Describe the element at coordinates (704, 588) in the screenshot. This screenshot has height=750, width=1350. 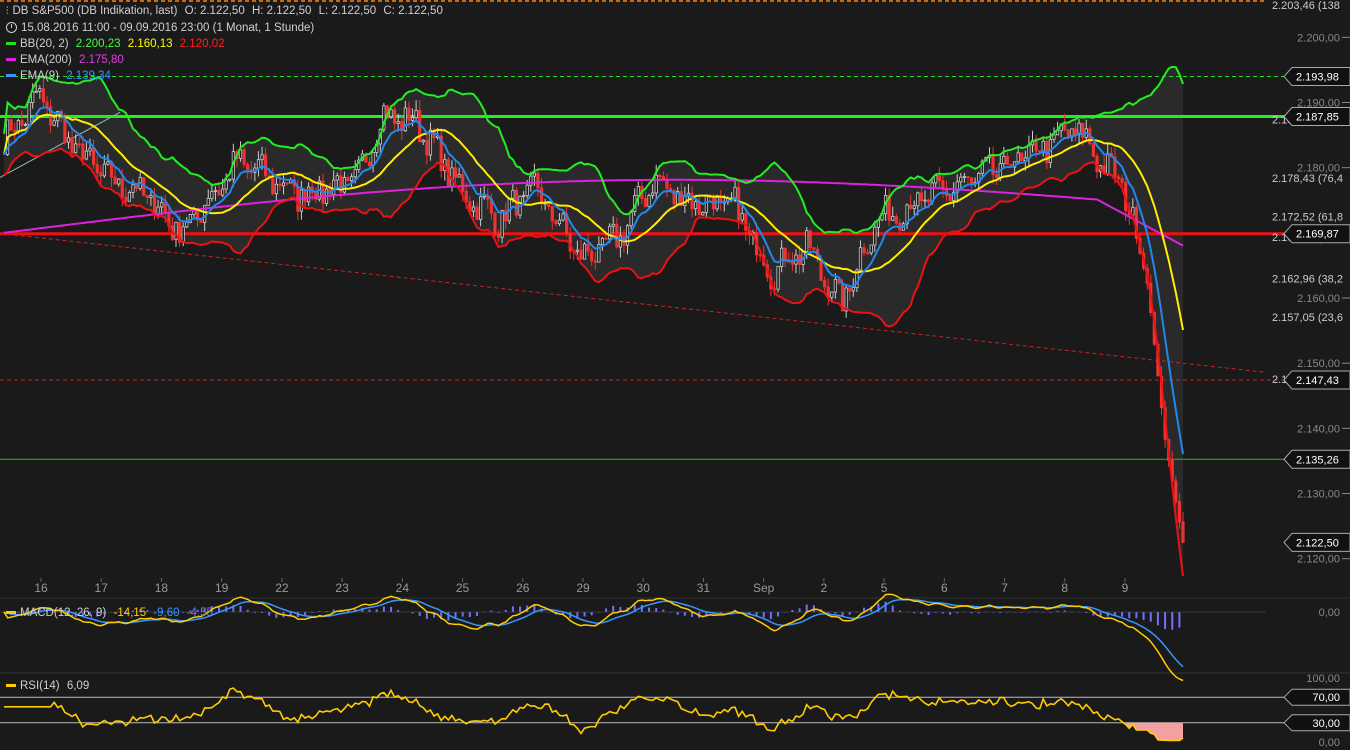
I see `time-tick-label: 31` at that location.